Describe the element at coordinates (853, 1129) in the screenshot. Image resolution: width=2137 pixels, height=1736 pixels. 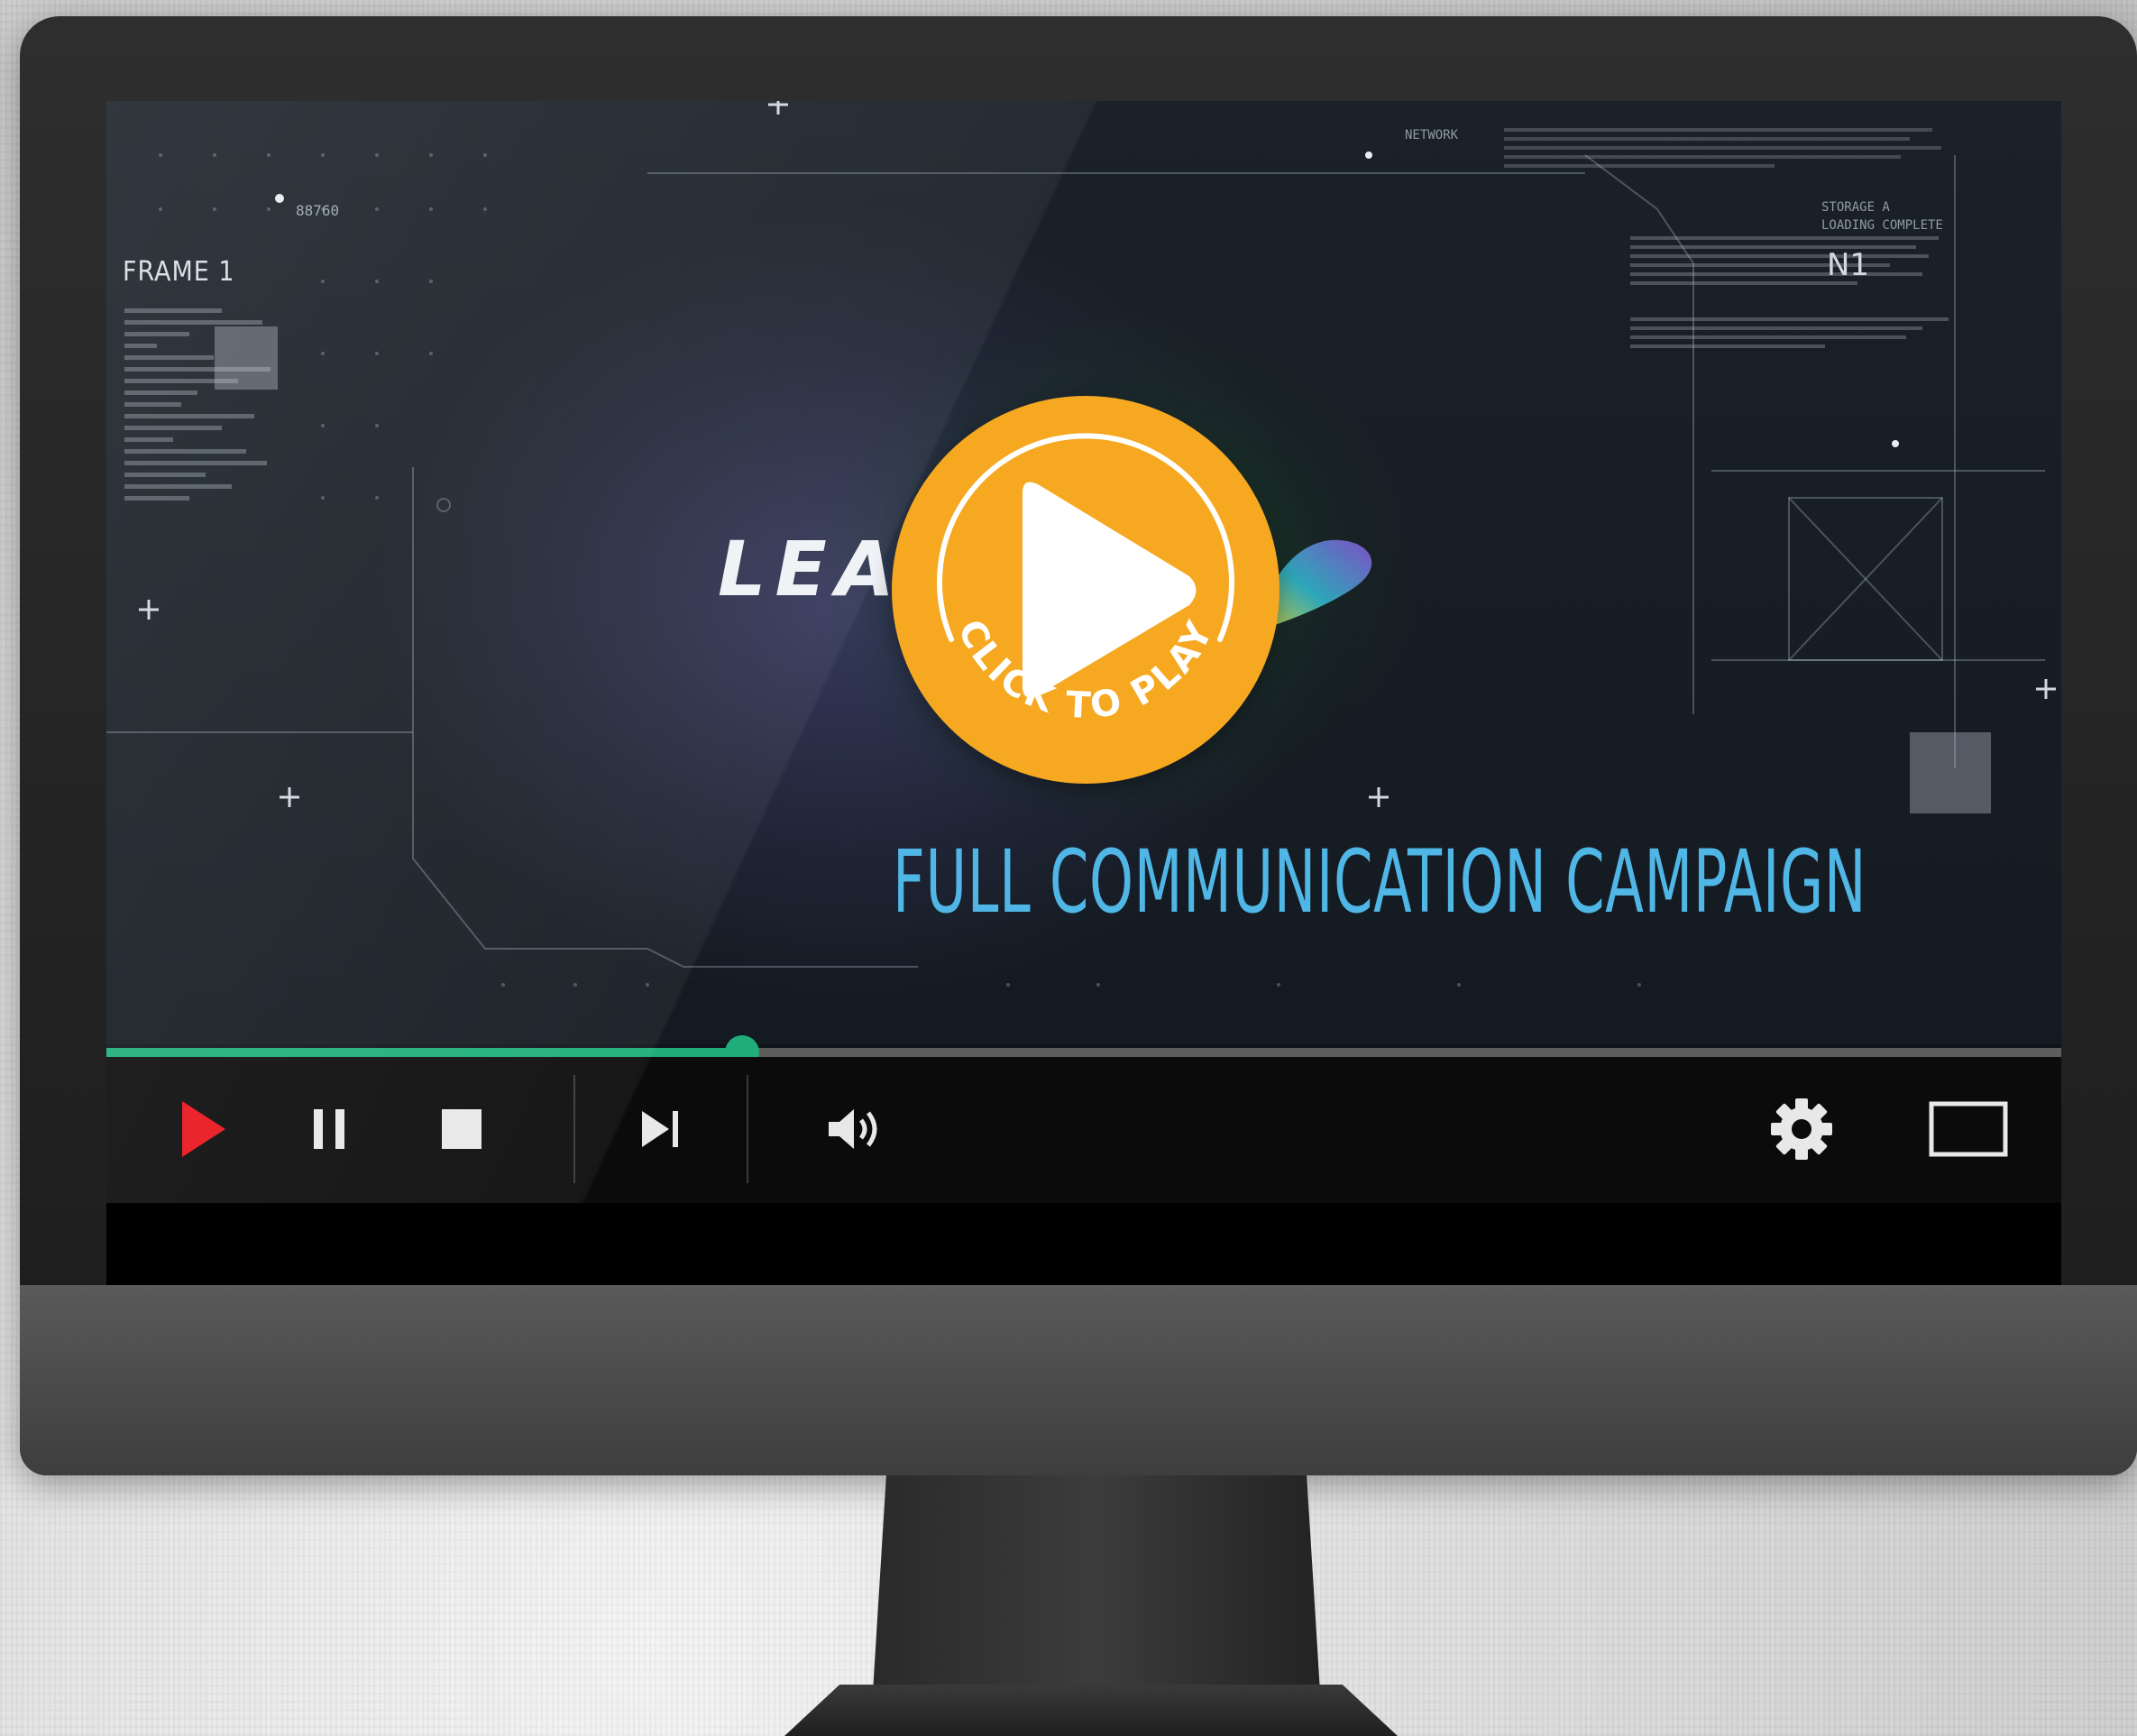
I see `volume-icon` at that location.